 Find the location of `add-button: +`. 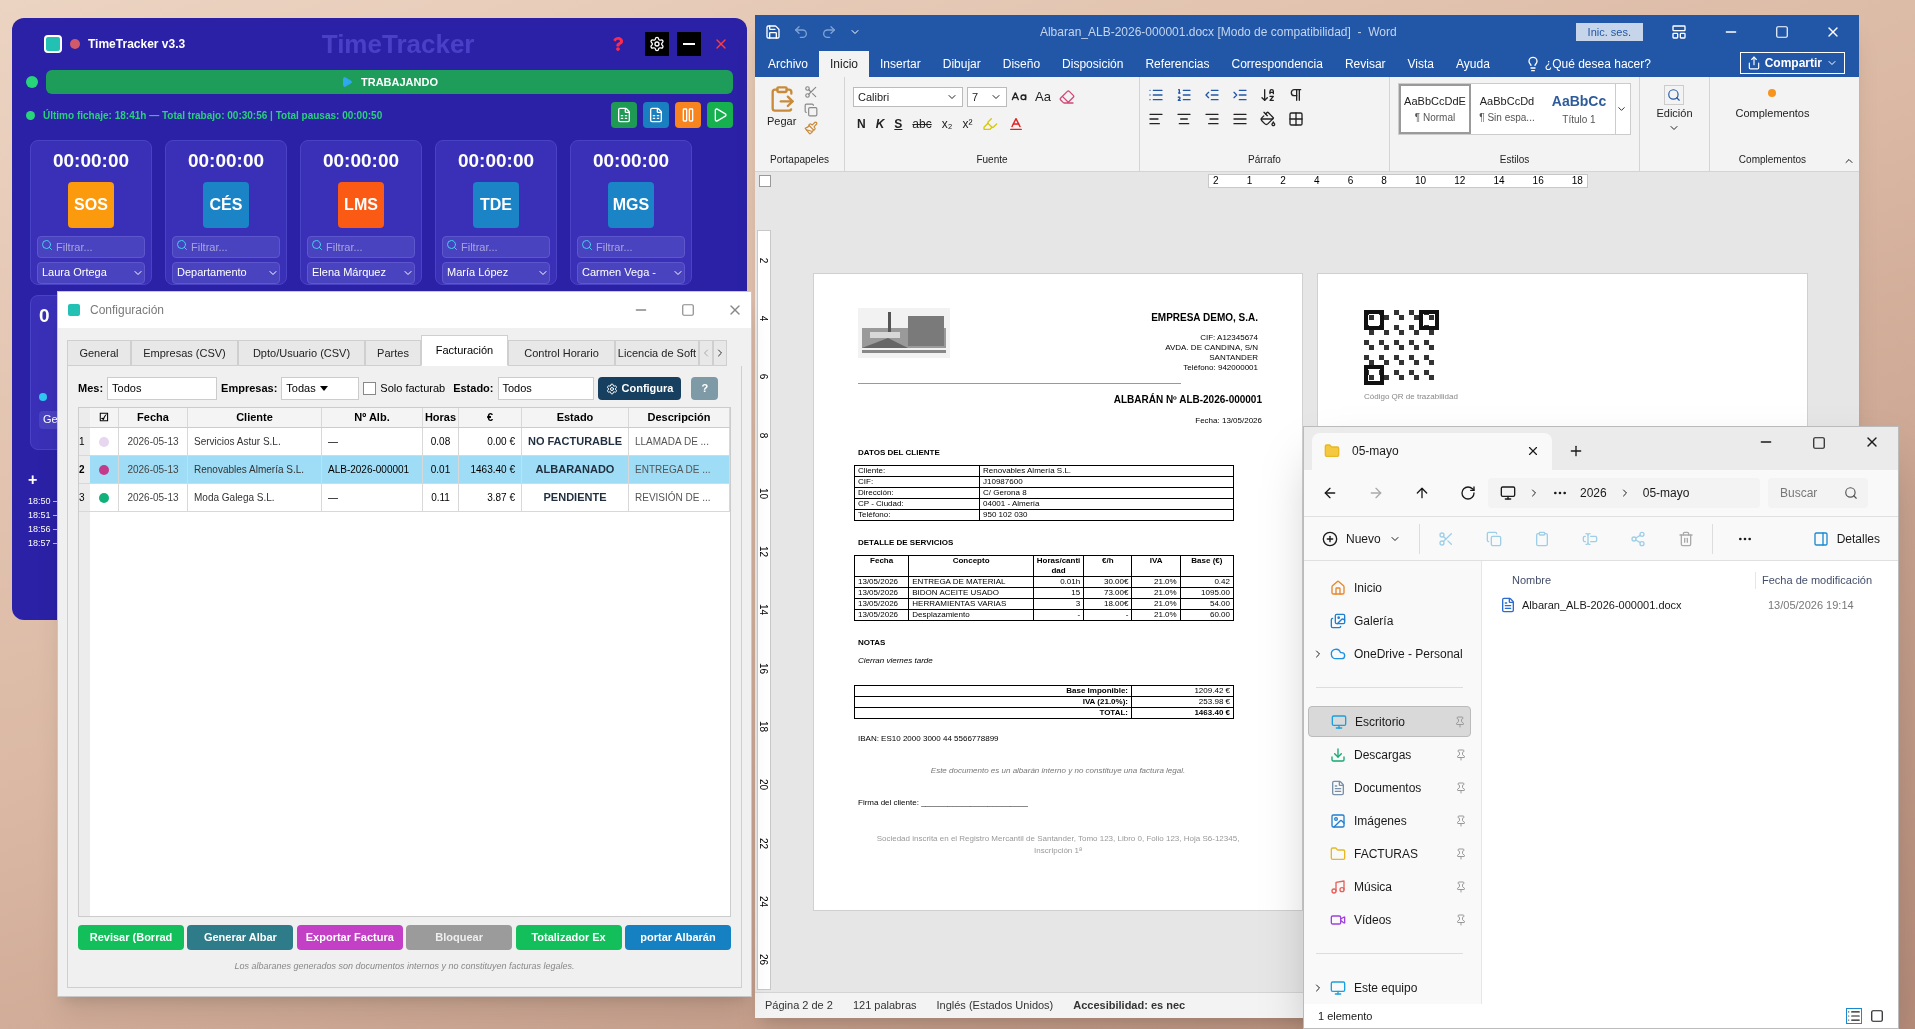

add-button: + is located at coordinates (33, 480).